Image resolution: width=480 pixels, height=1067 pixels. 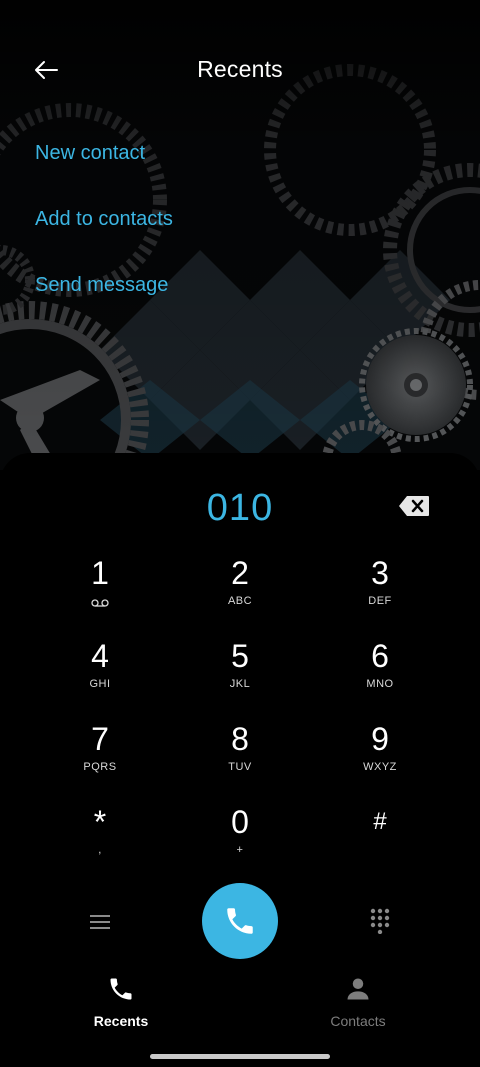 What do you see at coordinates (100, 594) in the screenshot?
I see `key-1: 1` at bounding box center [100, 594].